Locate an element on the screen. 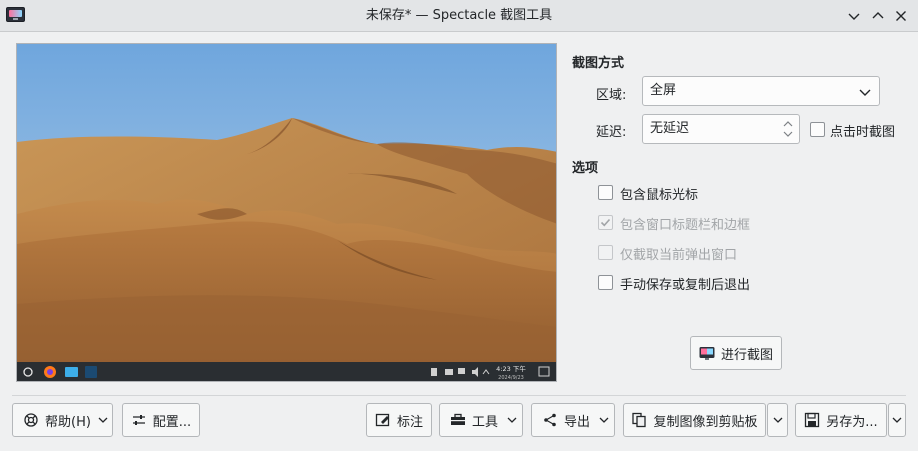 This screenshot has width=918, height=451. include-window-decorations-label: 包含窗口标题栏和边框 is located at coordinates (685, 225).